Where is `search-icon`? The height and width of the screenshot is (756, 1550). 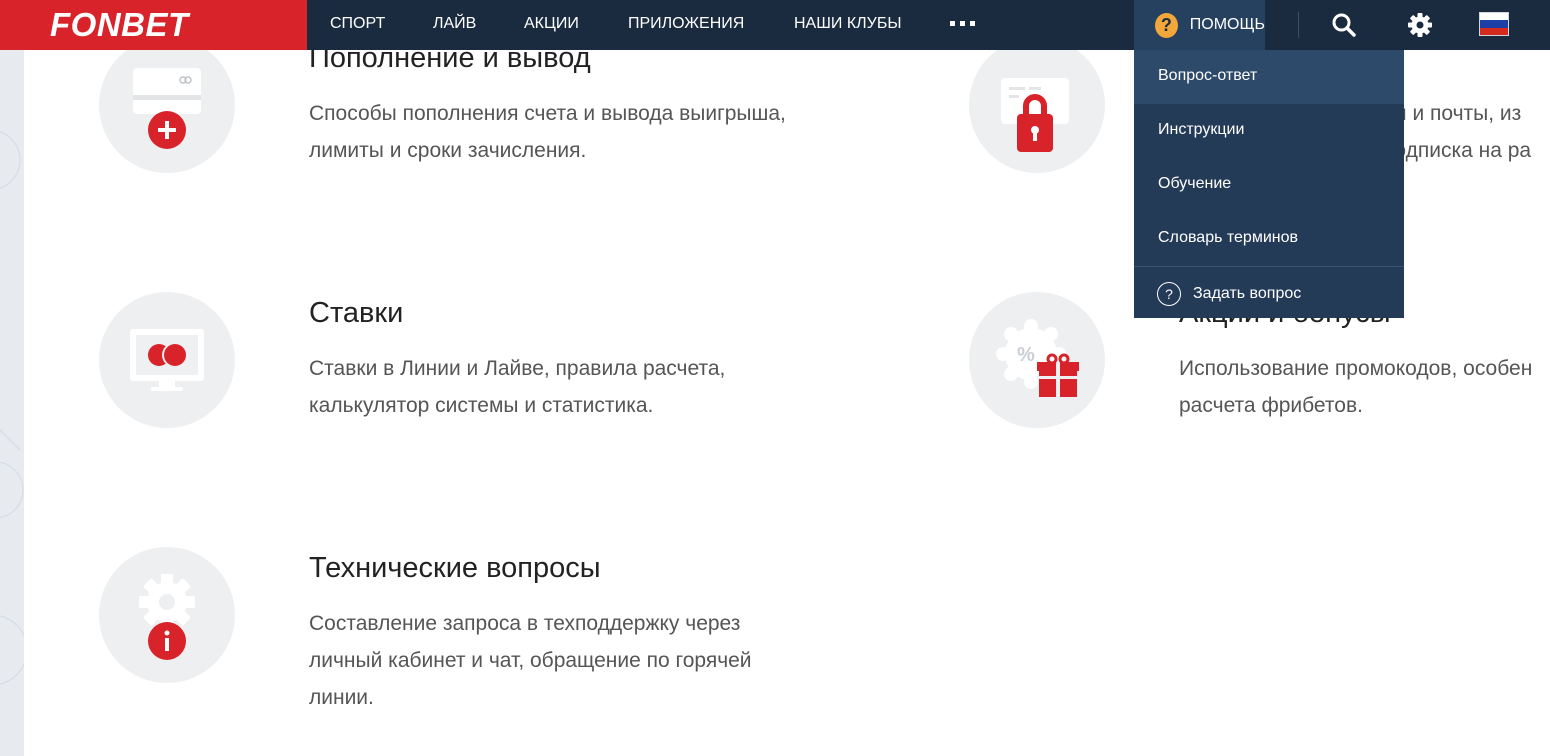
search-icon is located at coordinates (1344, 25).